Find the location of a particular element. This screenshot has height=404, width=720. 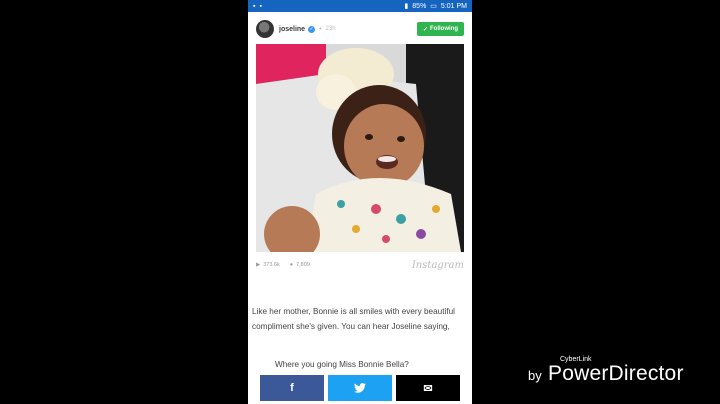

facebook-icon: f is located at coordinates (292, 388).